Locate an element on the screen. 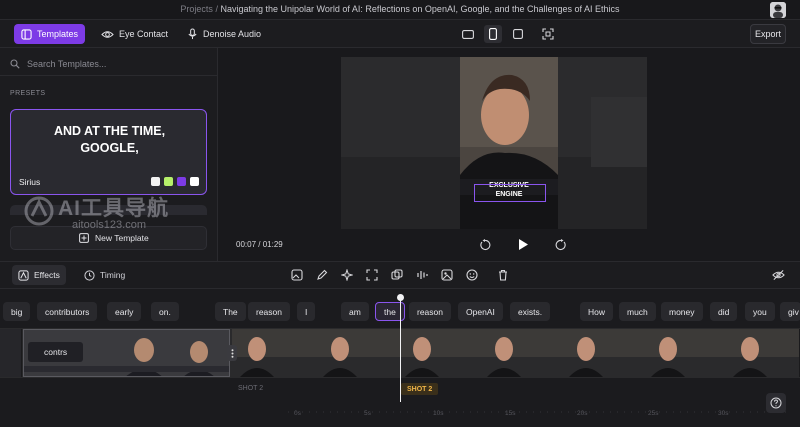 The image size is (800, 427). magic-button is located at coordinates (347, 275).